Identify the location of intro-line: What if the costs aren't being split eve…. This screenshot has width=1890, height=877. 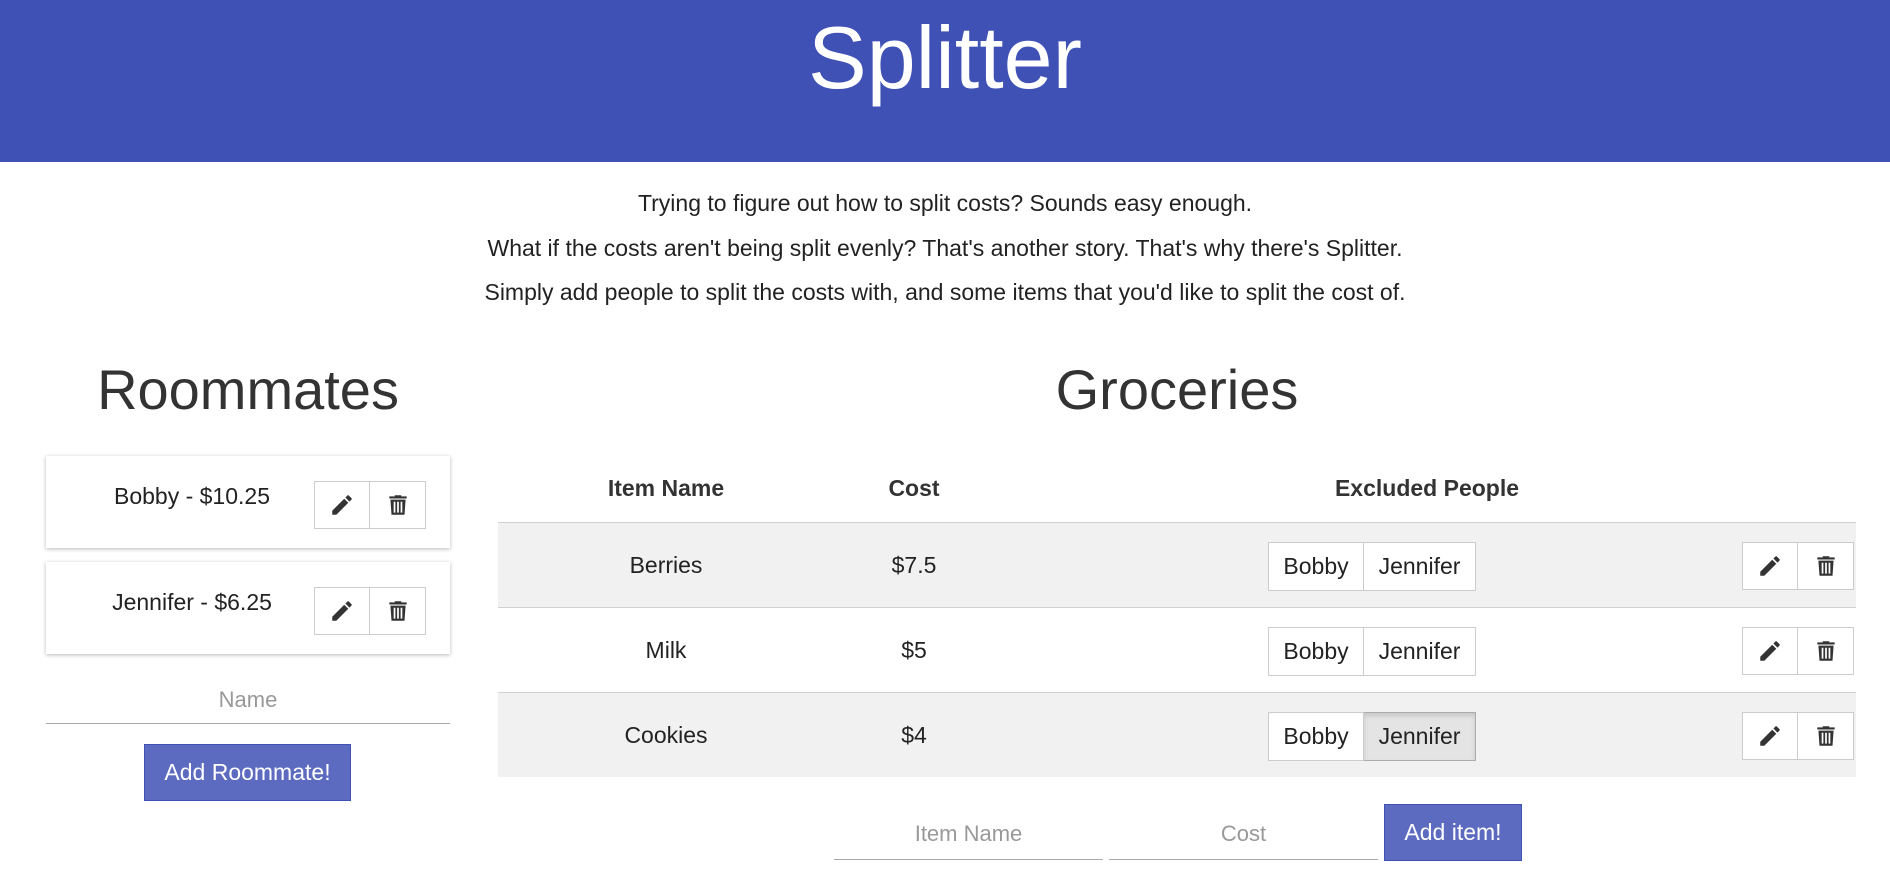
(945, 248).